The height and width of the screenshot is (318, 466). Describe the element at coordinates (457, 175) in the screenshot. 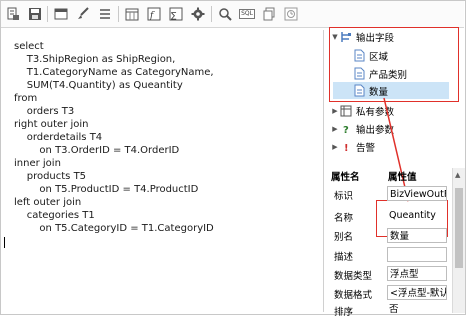

I see `scroll-up-icon: ▲` at that location.